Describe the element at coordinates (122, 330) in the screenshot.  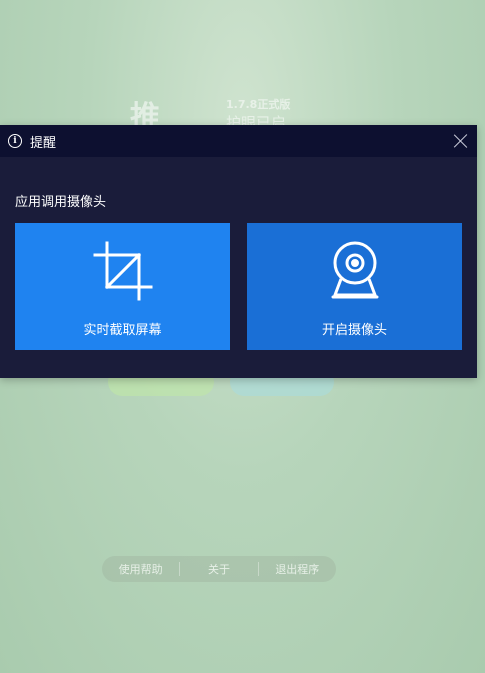
I see `capture-screen-label: 实时截取屏幕` at that location.